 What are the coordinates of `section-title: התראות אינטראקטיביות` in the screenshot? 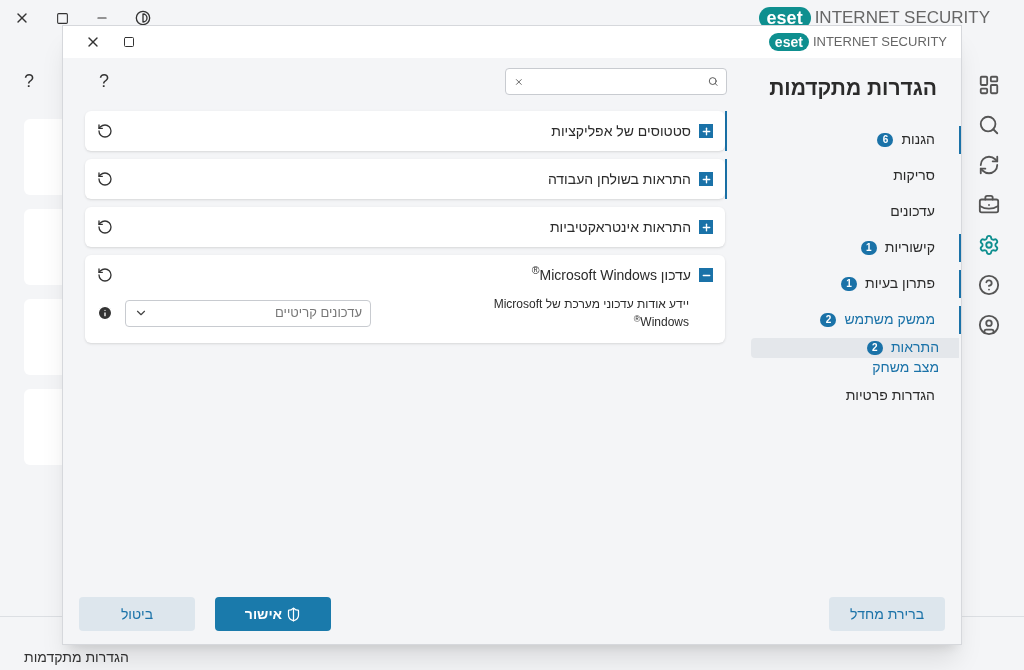 It's located at (620, 227).